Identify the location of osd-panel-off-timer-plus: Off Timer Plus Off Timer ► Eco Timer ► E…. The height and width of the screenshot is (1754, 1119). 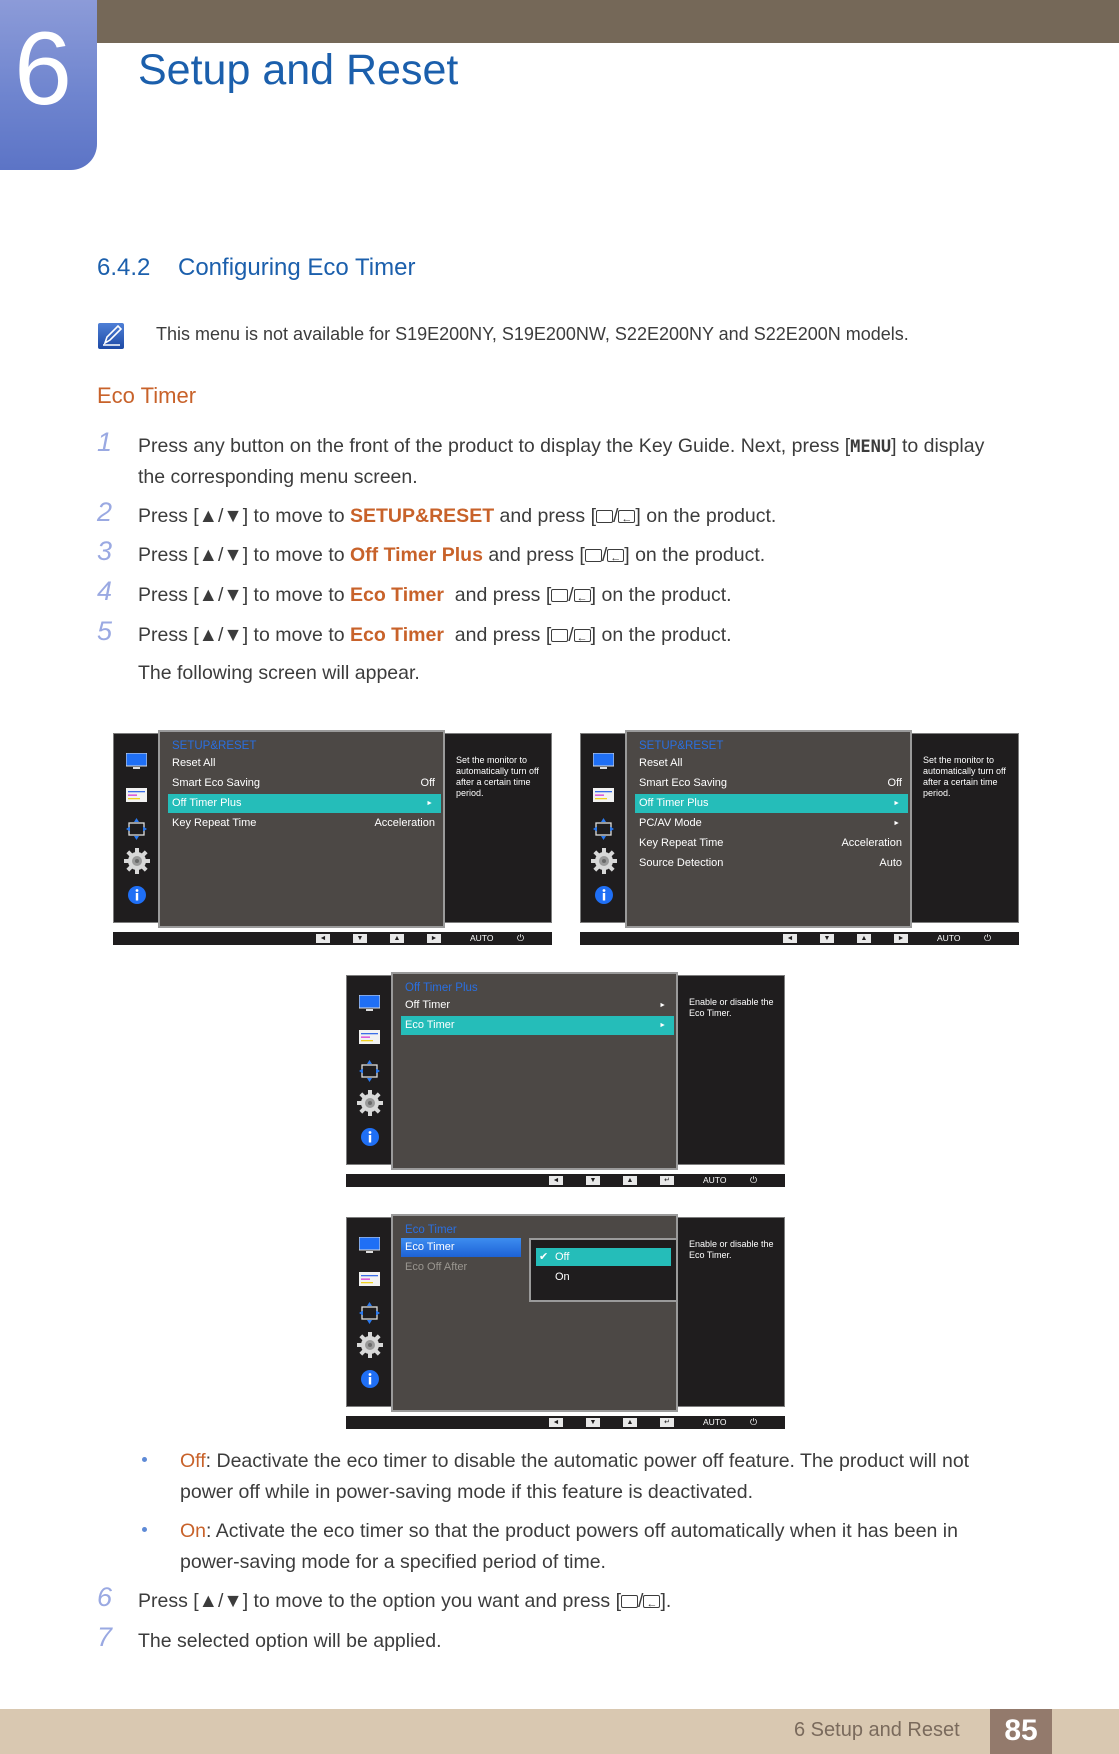
(565, 1079).